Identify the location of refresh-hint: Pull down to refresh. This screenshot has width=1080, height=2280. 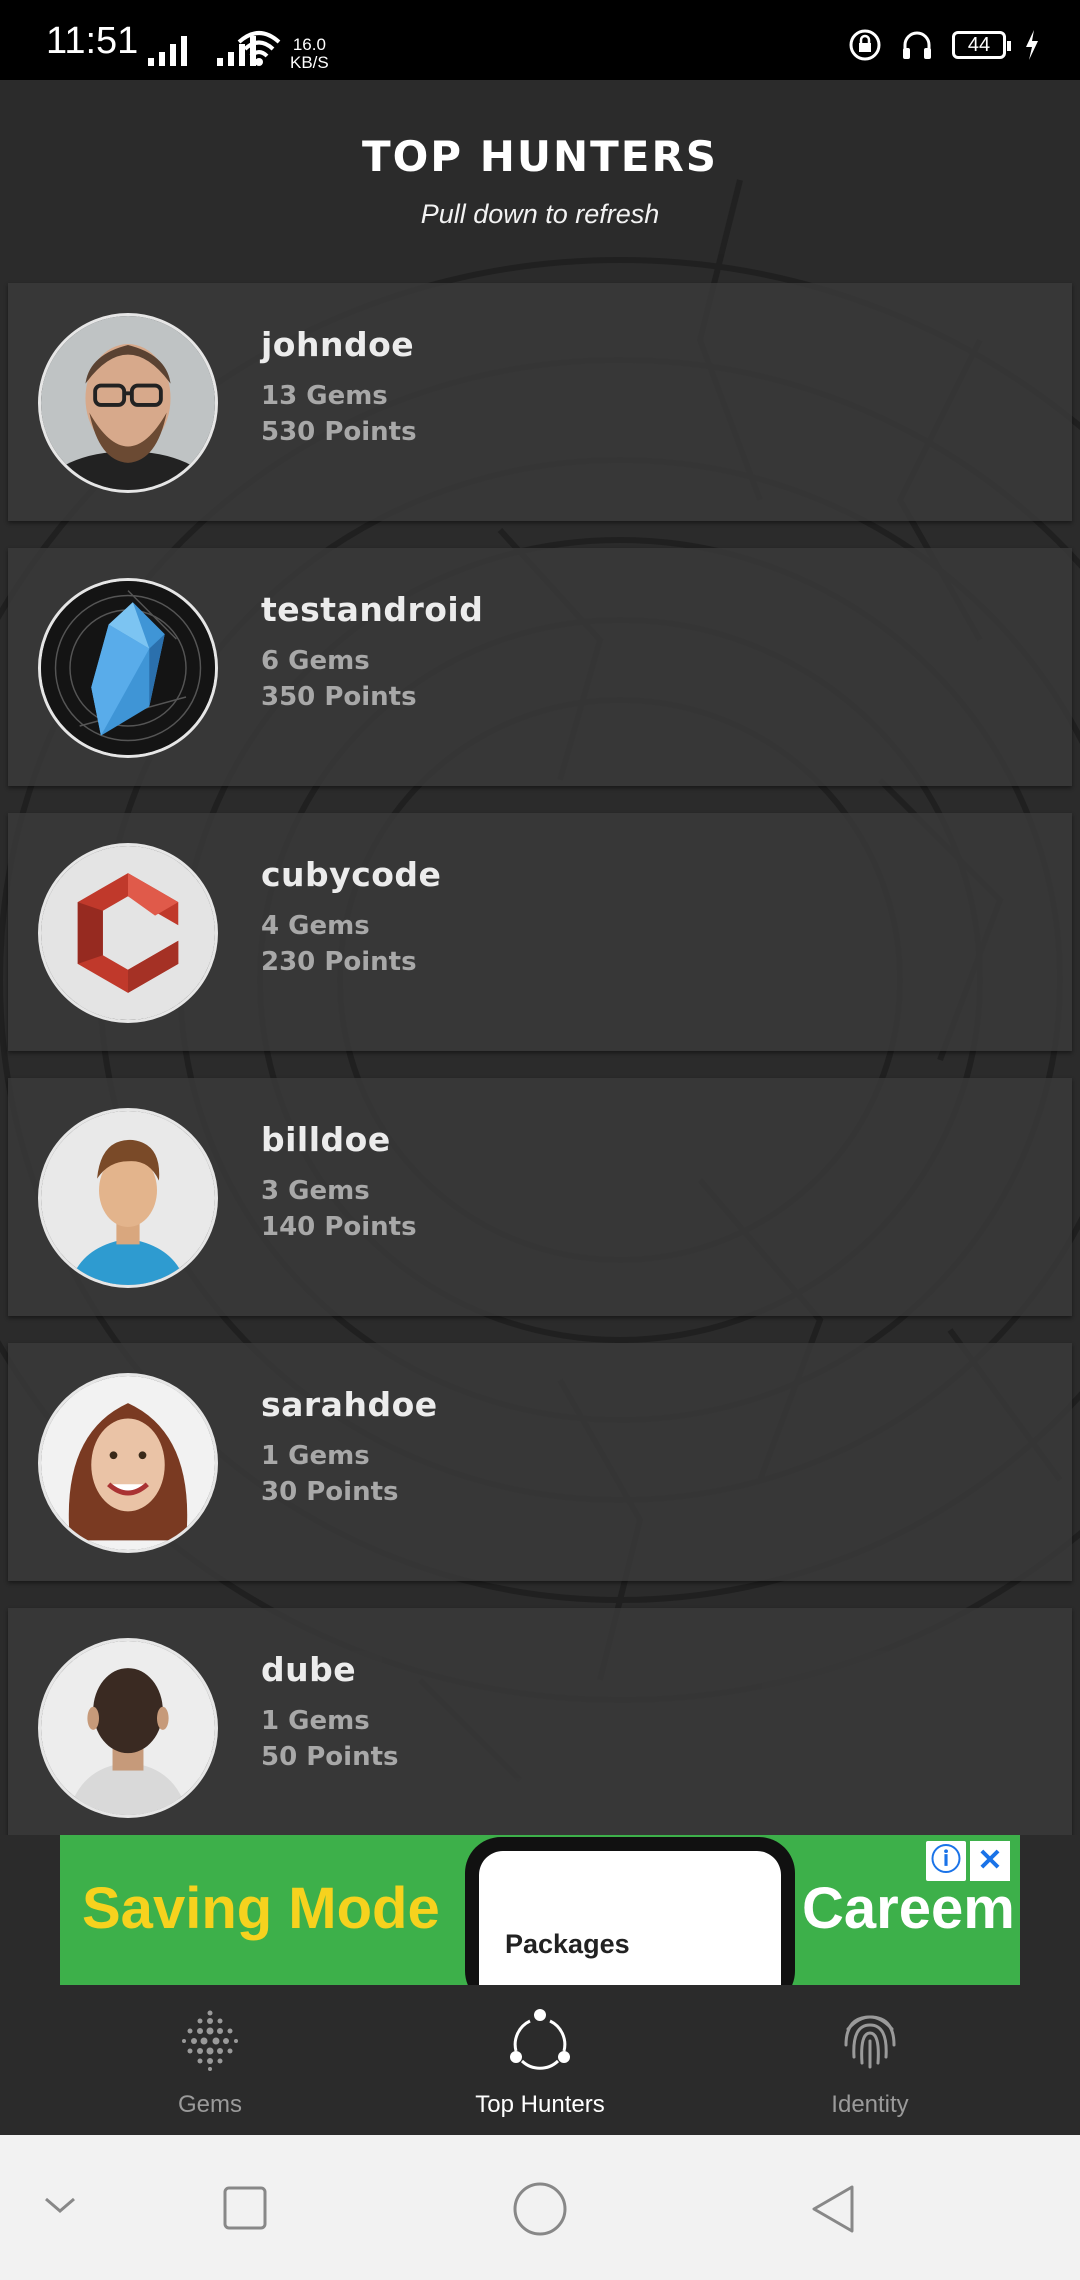
(540, 214).